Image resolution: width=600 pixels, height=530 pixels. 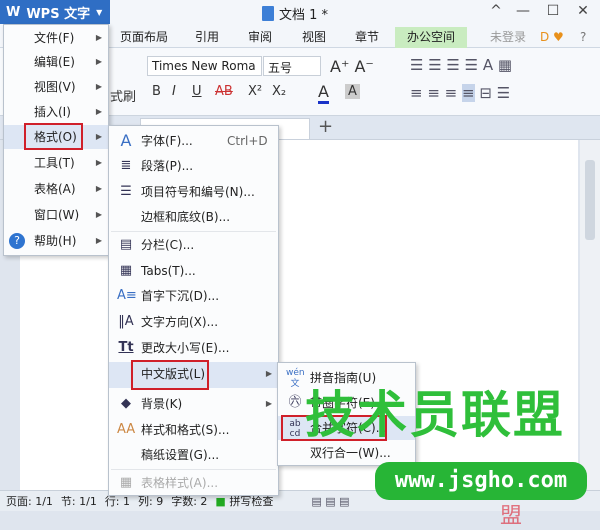 What do you see at coordinates (583, 37) in the screenshot?
I see `help-button: ?` at bounding box center [583, 37].